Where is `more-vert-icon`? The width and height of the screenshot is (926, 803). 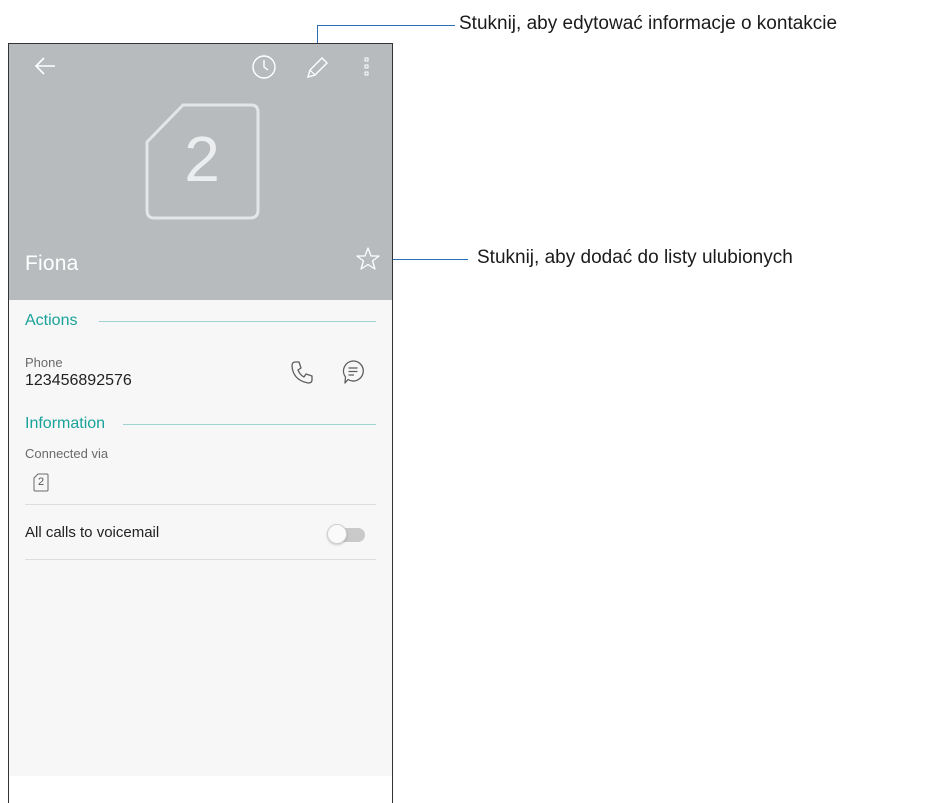 more-vert-icon is located at coordinates (367, 68).